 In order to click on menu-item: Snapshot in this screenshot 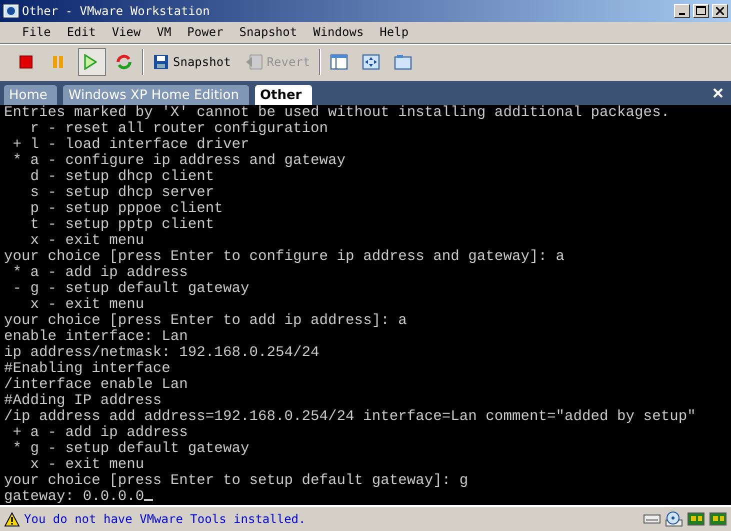, I will do `click(268, 32)`.